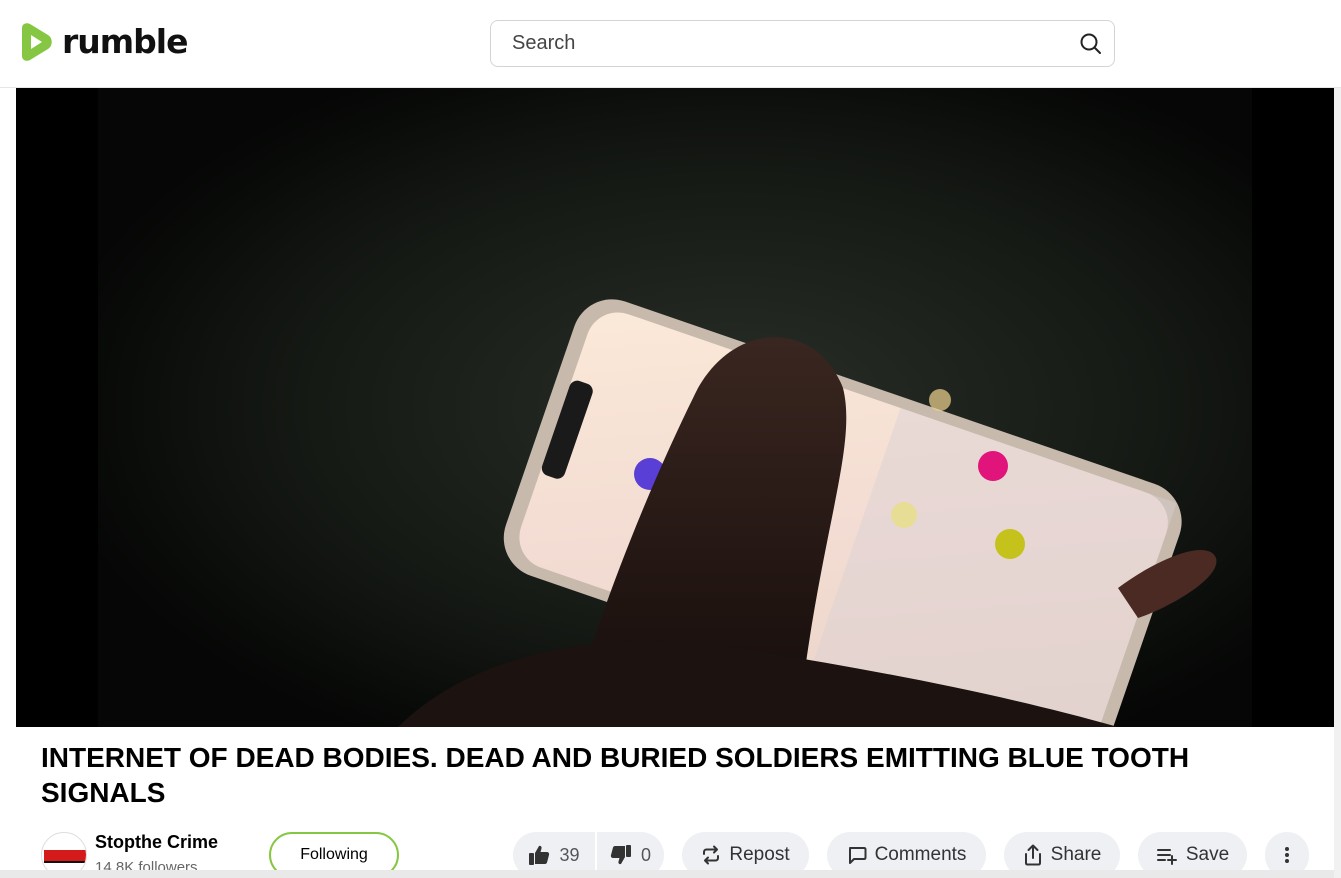  I want to click on repost-label: Repost, so click(759, 854).